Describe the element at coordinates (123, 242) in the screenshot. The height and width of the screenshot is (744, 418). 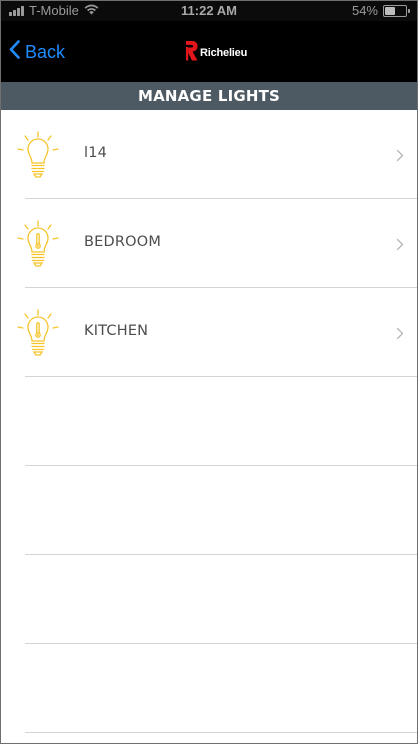
I see `light-name: BEDROOM` at that location.